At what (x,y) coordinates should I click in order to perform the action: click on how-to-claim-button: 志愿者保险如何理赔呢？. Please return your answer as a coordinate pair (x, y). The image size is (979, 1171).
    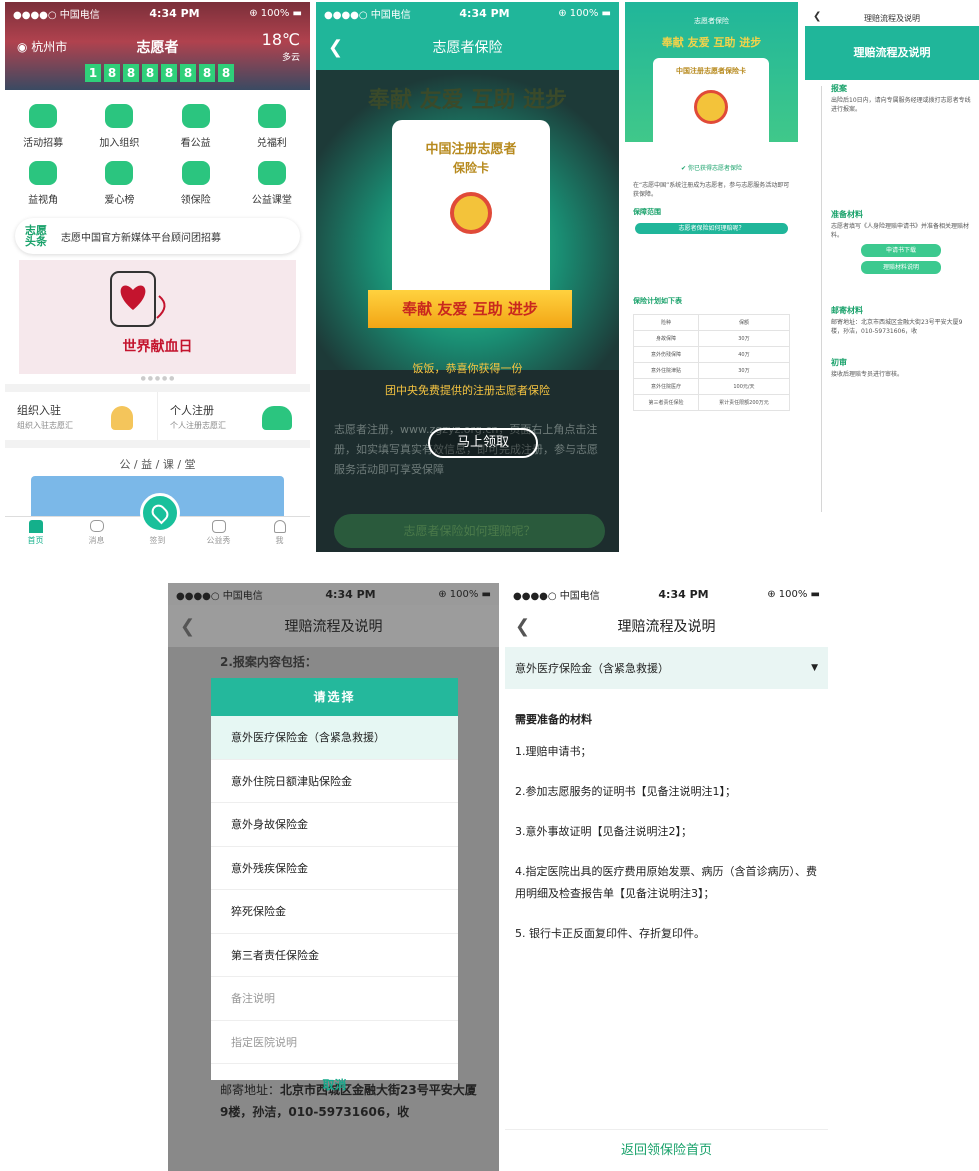
    Looking at the image, I should click on (469, 531).